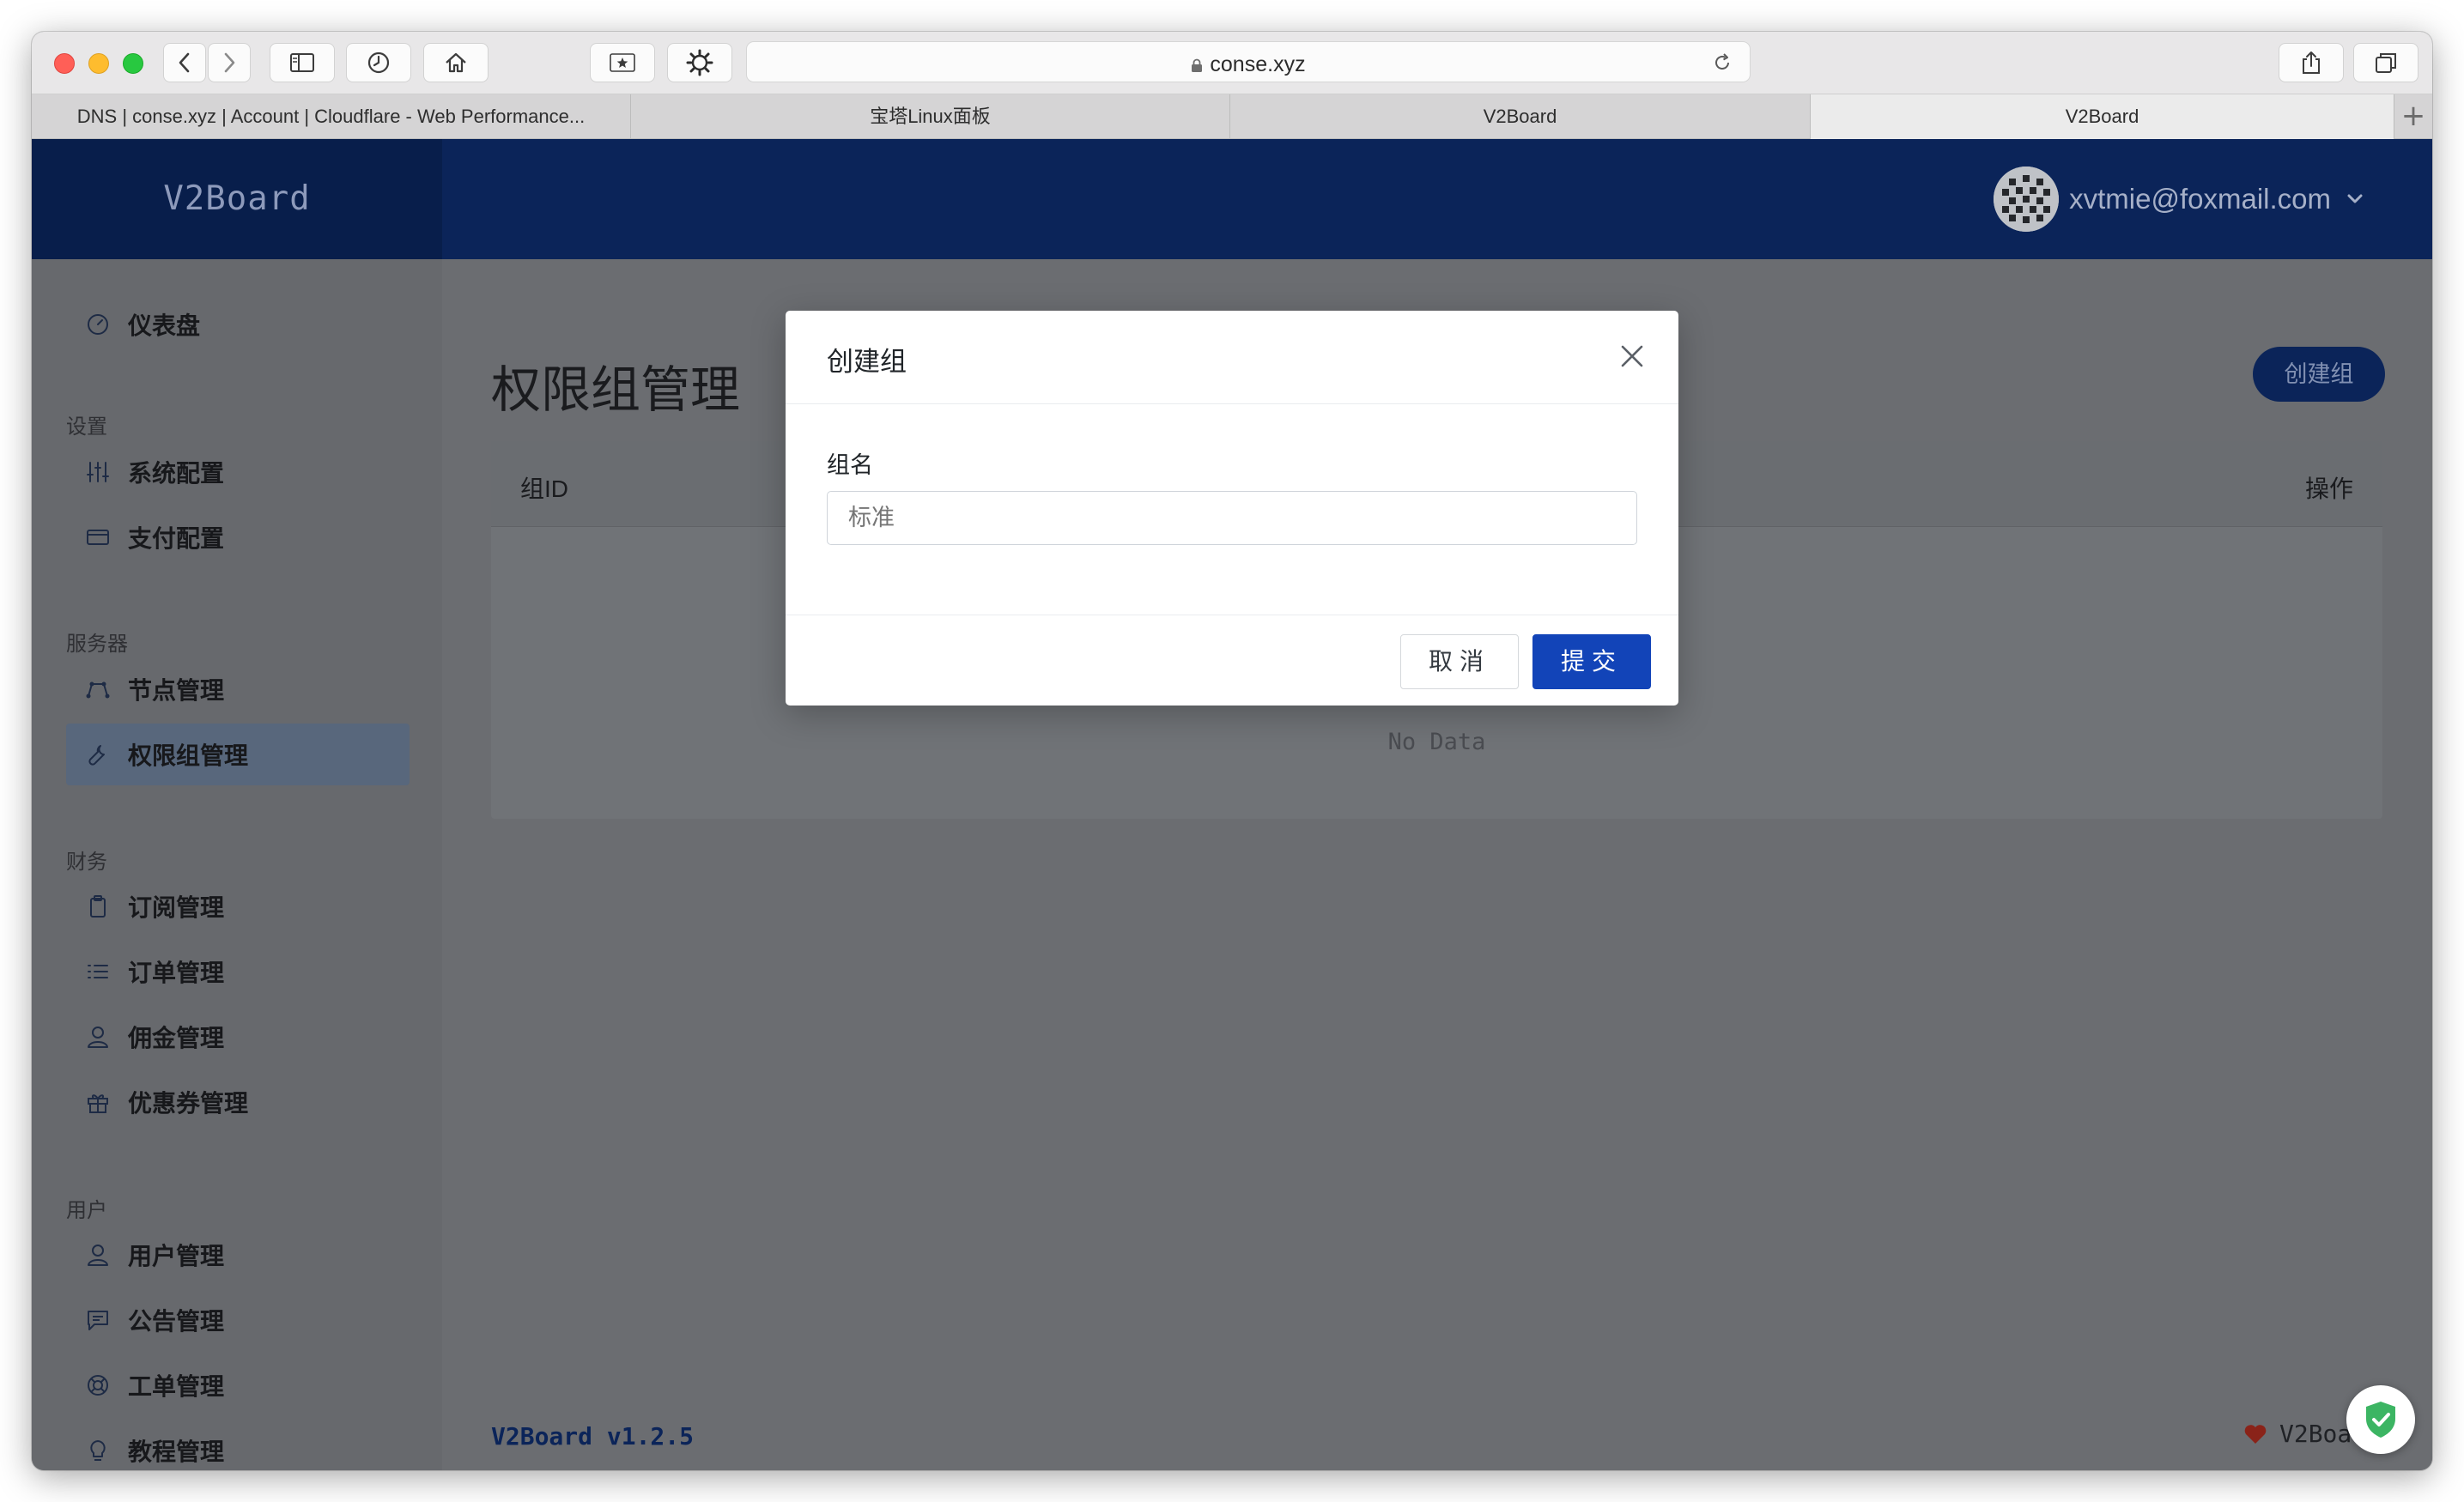  Describe the element at coordinates (238, 971) in the screenshot. I see `sidebar-item-orders: 订单管理` at that location.